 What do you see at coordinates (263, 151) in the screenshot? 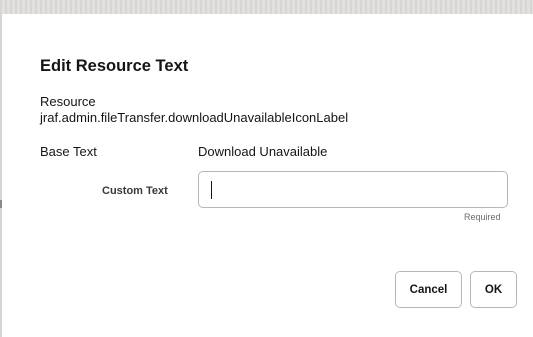
I see `base-text-value: Download Unavailable` at bounding box center [263, 151].